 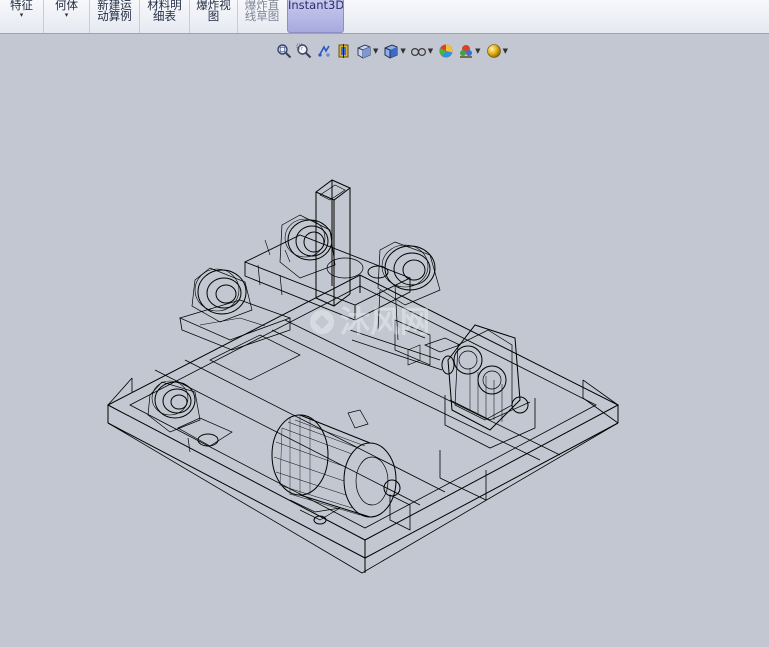 I want to click on exploded-view-button: 爆炸视 图, so click(x=214, y=16).